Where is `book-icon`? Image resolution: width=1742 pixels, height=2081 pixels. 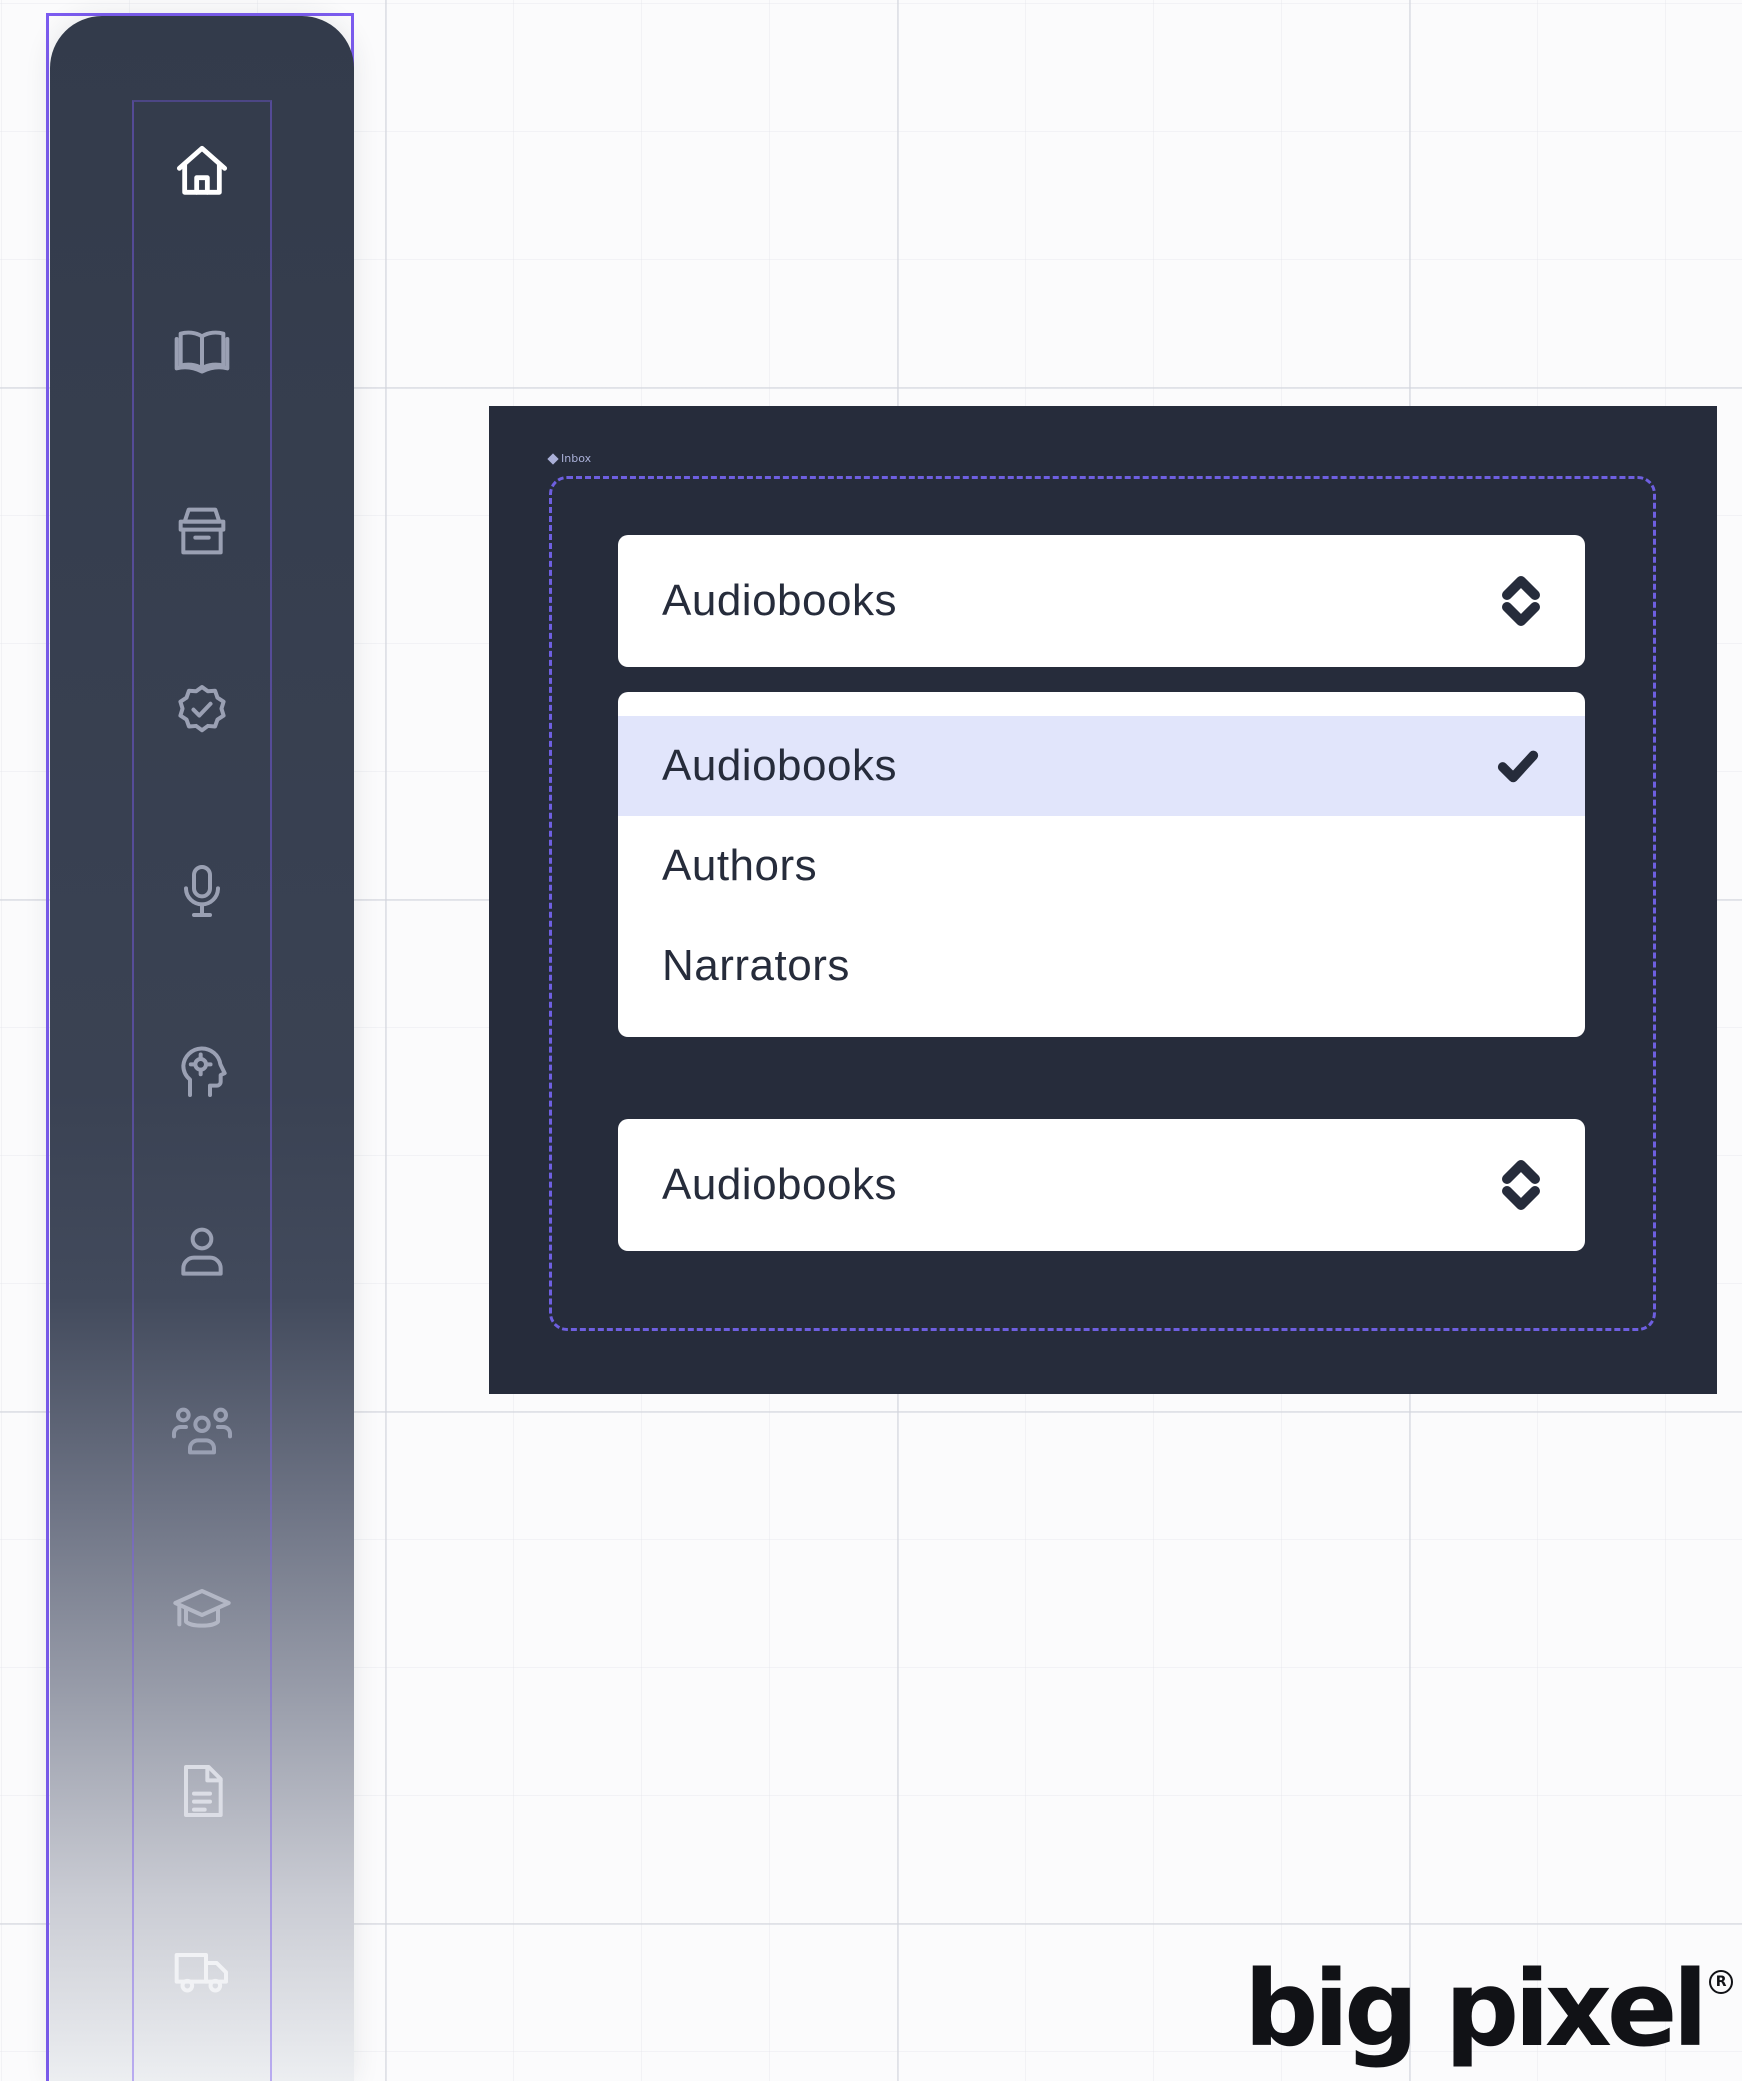
book-icon is located at coordinates (202, 352).